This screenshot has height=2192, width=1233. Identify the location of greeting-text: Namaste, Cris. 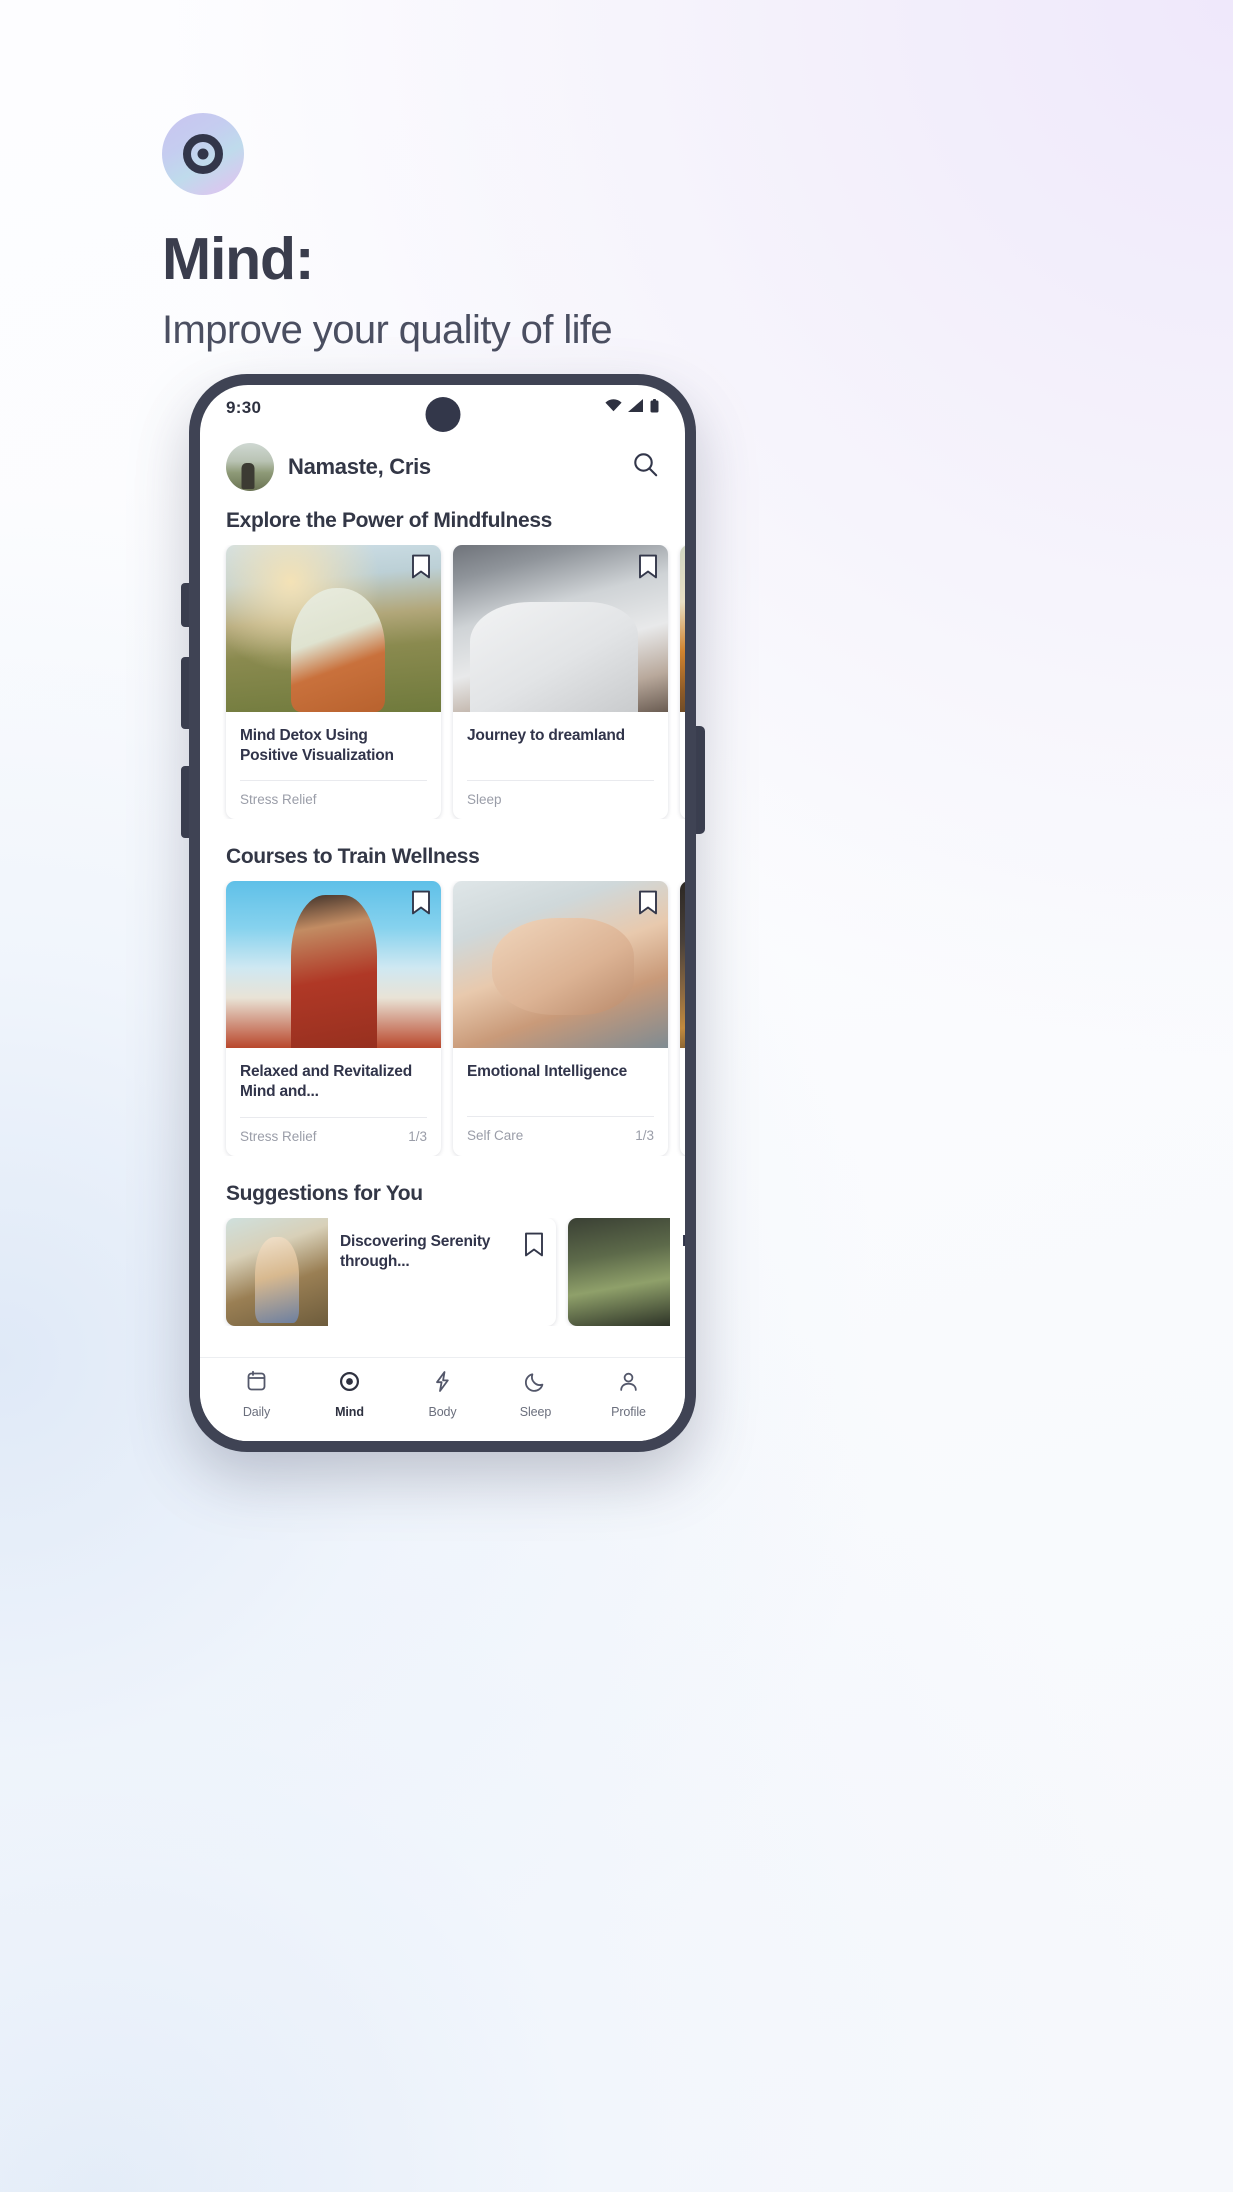
(359, 466).